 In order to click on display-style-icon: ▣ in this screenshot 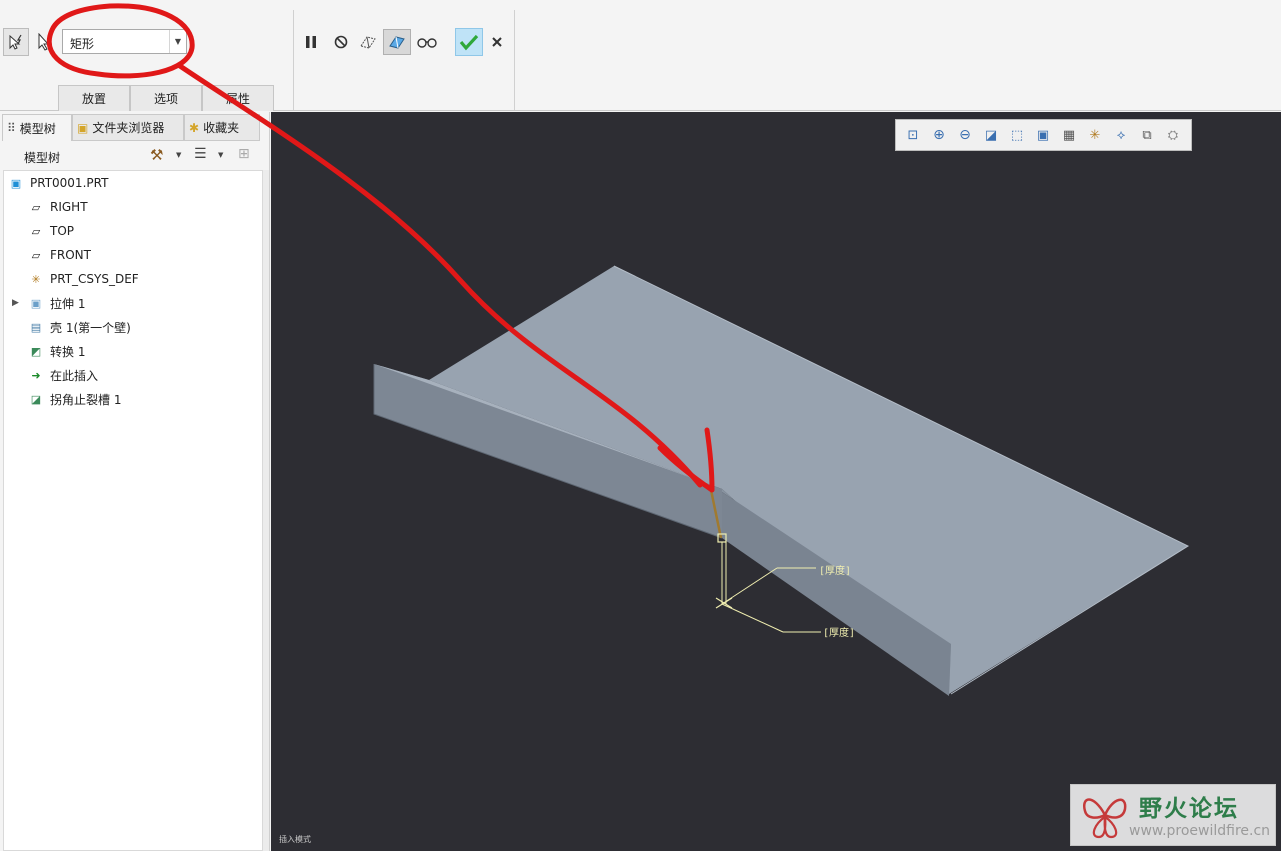, I will do `click(1043, 135)`.